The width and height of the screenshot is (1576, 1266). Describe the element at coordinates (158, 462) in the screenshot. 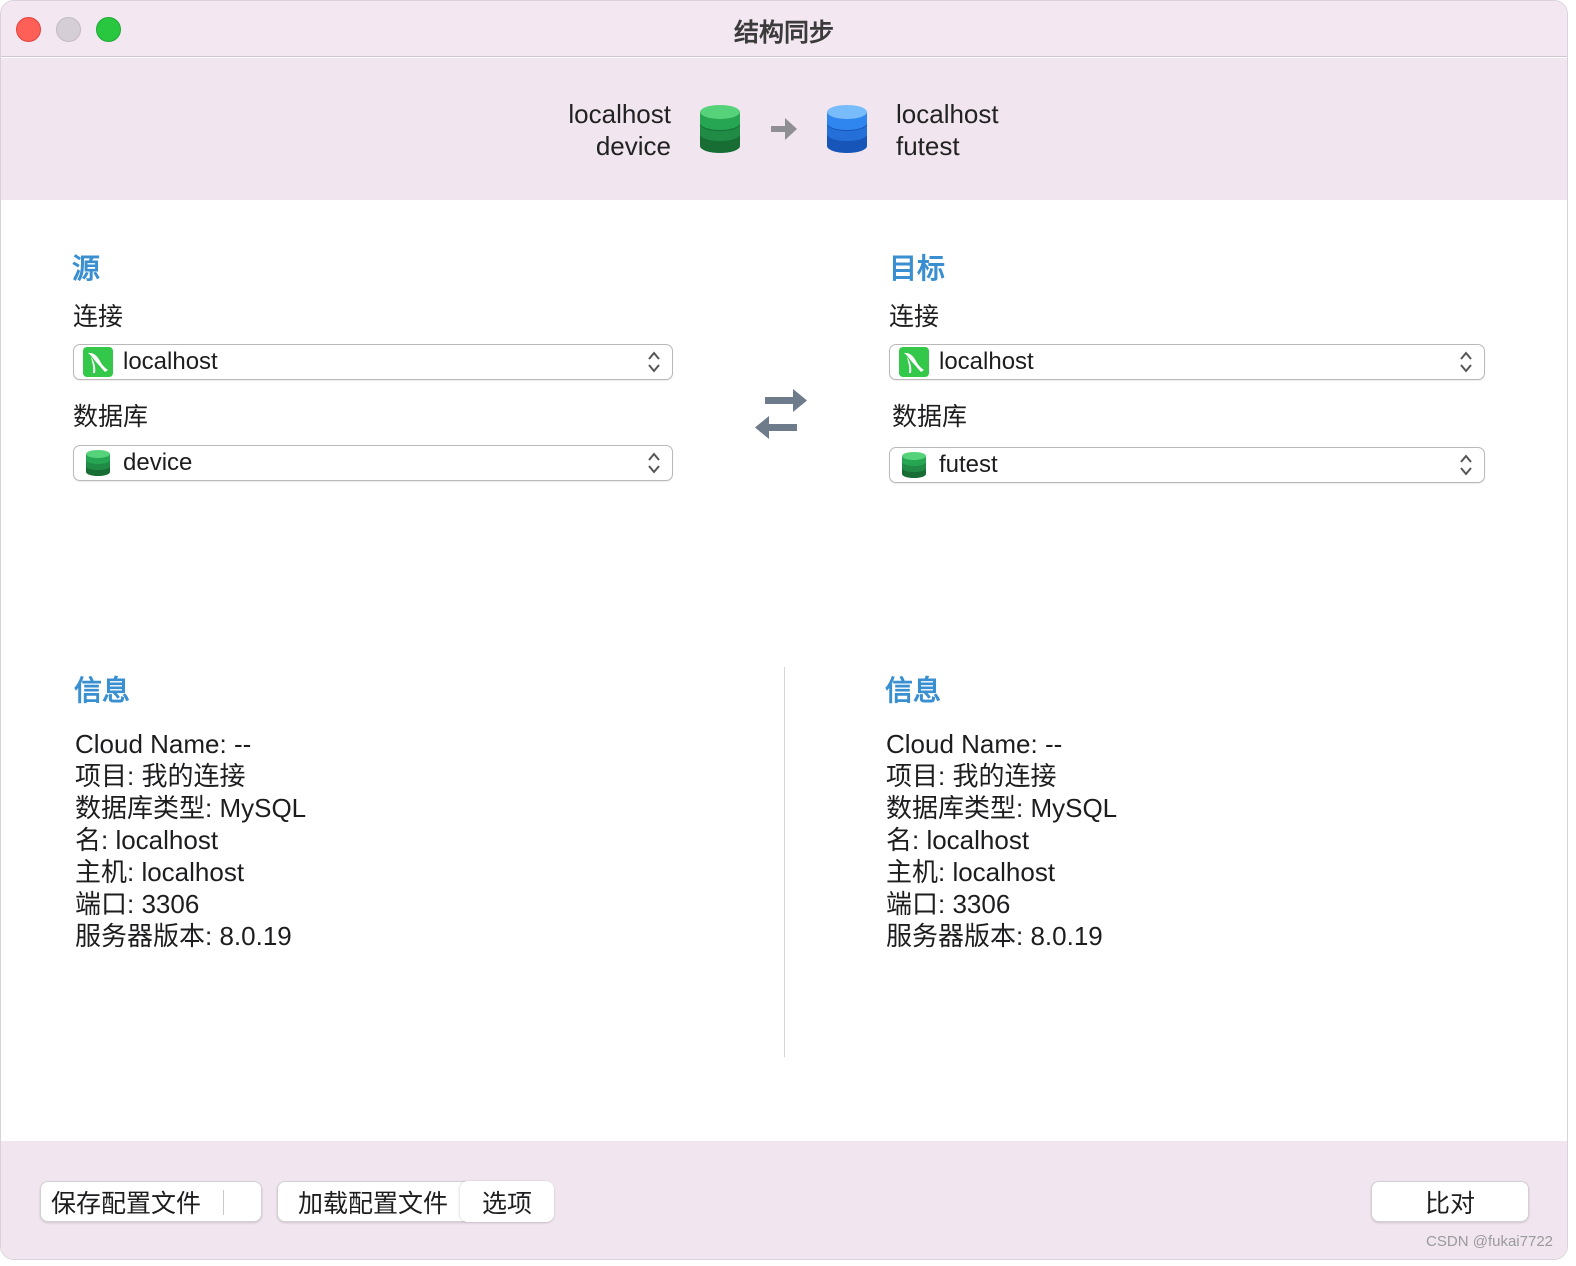

I see `source-database-value: device` at that location.